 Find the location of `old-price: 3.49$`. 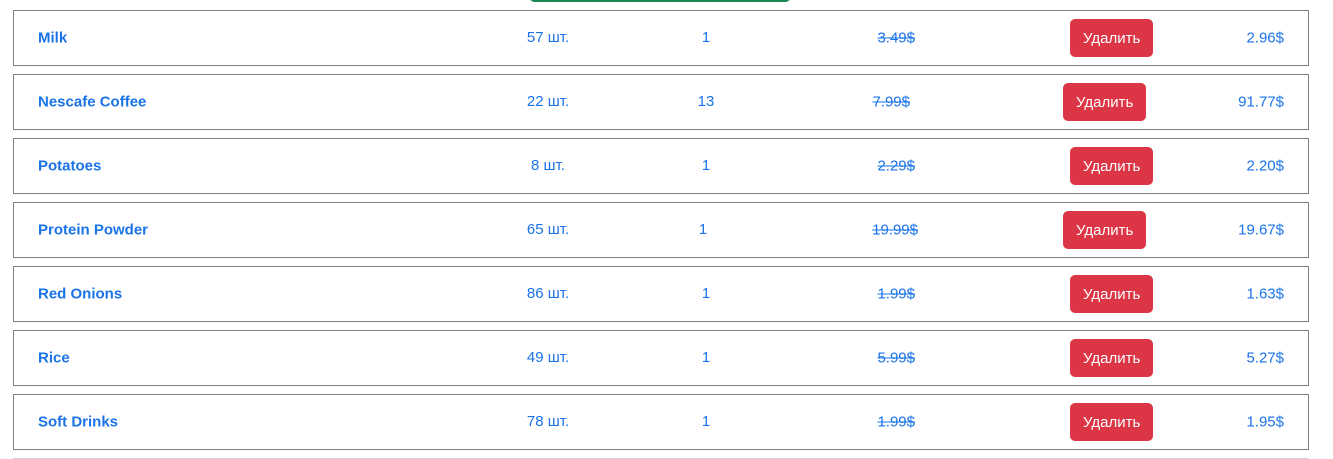

old-price: 3.49$ is located at coordinates (896, 38).